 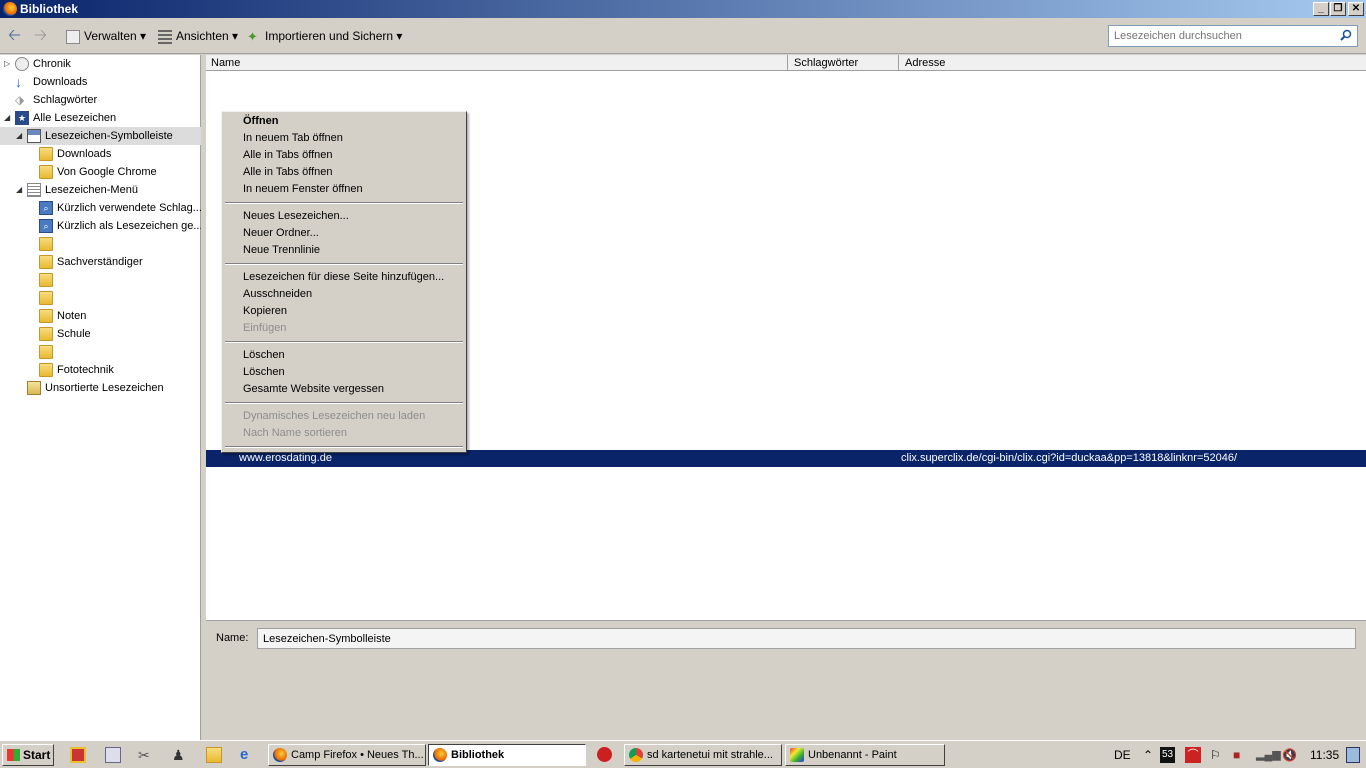 I want to click on antivirus-icon: ⌒, so click(x=1193, y=755).